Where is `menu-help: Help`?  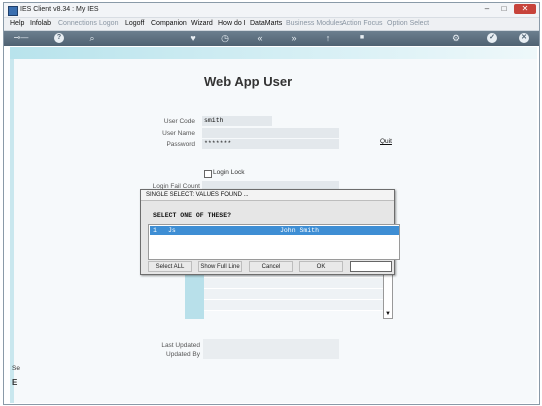
menu-help: Help is located at coordinates (17, 23).